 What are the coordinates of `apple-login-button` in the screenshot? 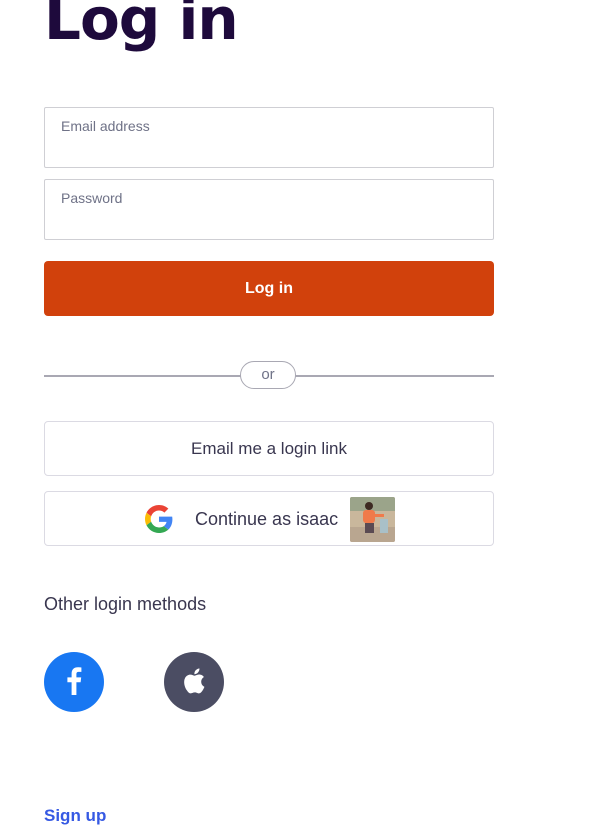 It's located at (194, 682).